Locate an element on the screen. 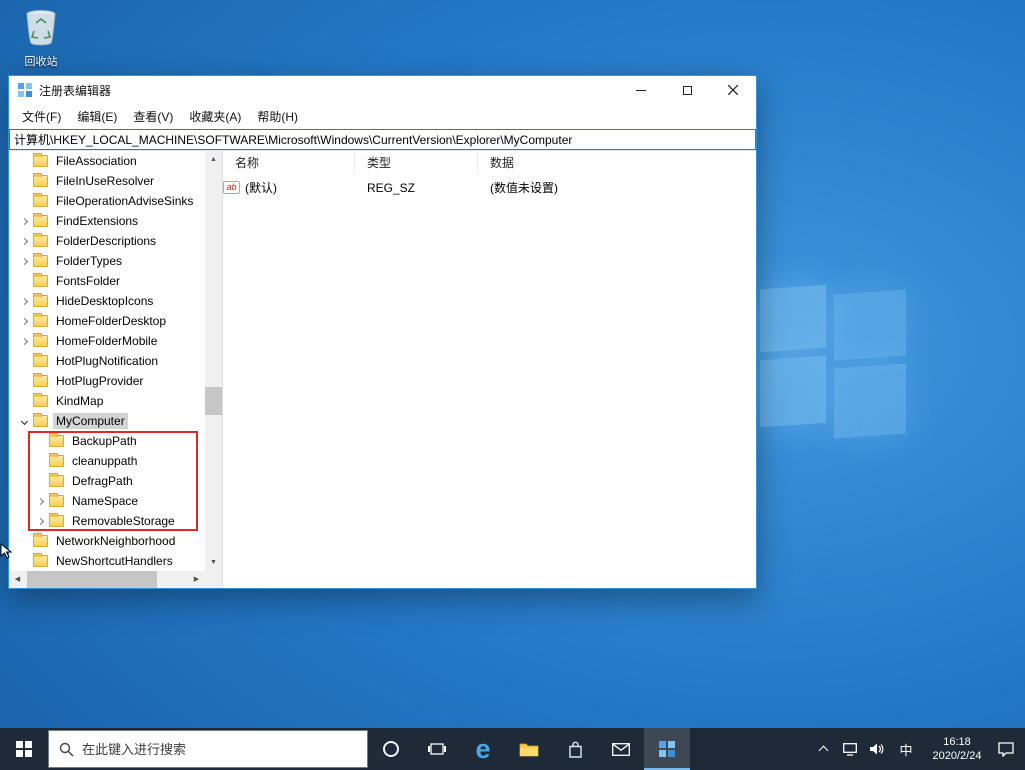 This screenshot has width=1025, height=770. file-explorer-button is located at coordinates (529, 749).